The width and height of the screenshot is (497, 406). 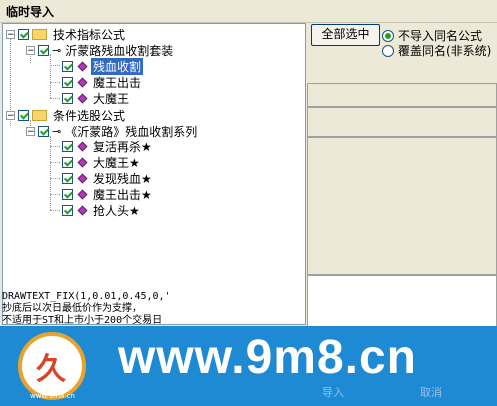 I want to click on cancel-button: 取消, so click(x=431, y=392).